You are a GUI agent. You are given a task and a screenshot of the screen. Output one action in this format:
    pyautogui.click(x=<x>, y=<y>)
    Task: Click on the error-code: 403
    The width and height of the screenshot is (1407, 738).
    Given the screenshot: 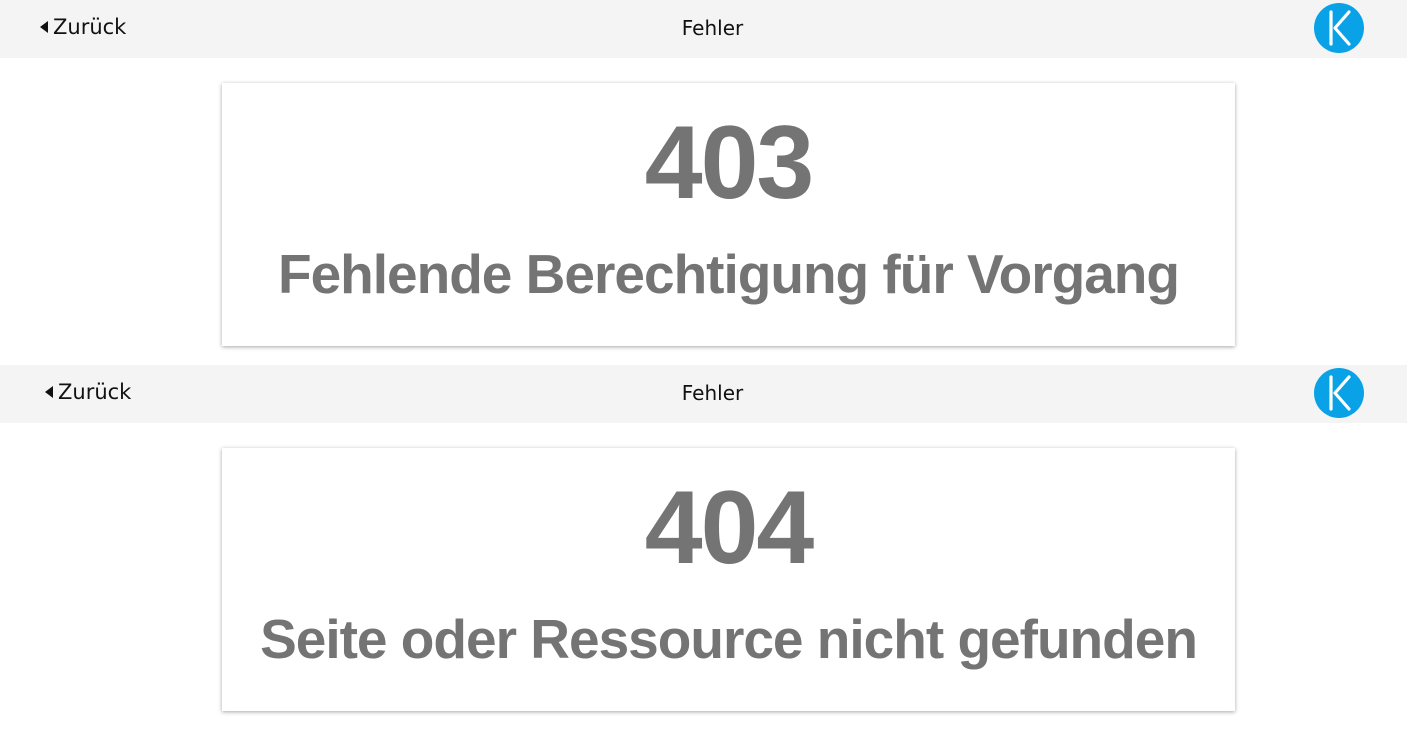 What is the action you would take?
    pyautogui.click(x=729, y=163)
    